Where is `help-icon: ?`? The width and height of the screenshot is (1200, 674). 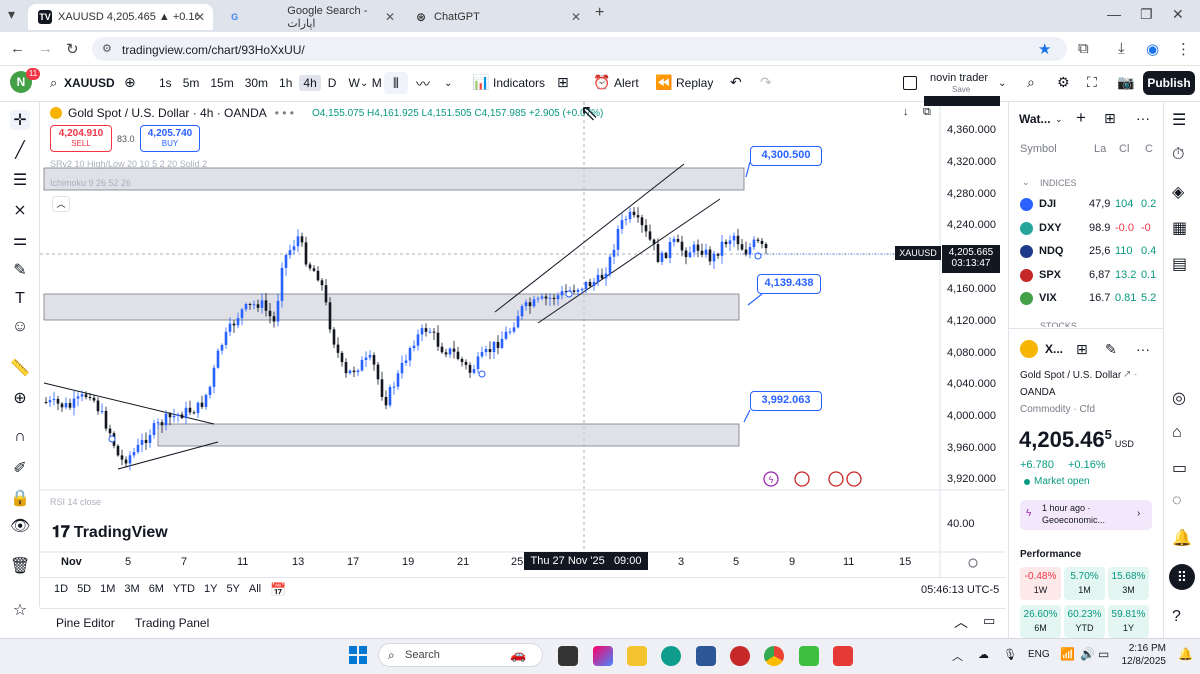
help-icon: ? is located at coordinates (1176, 617).